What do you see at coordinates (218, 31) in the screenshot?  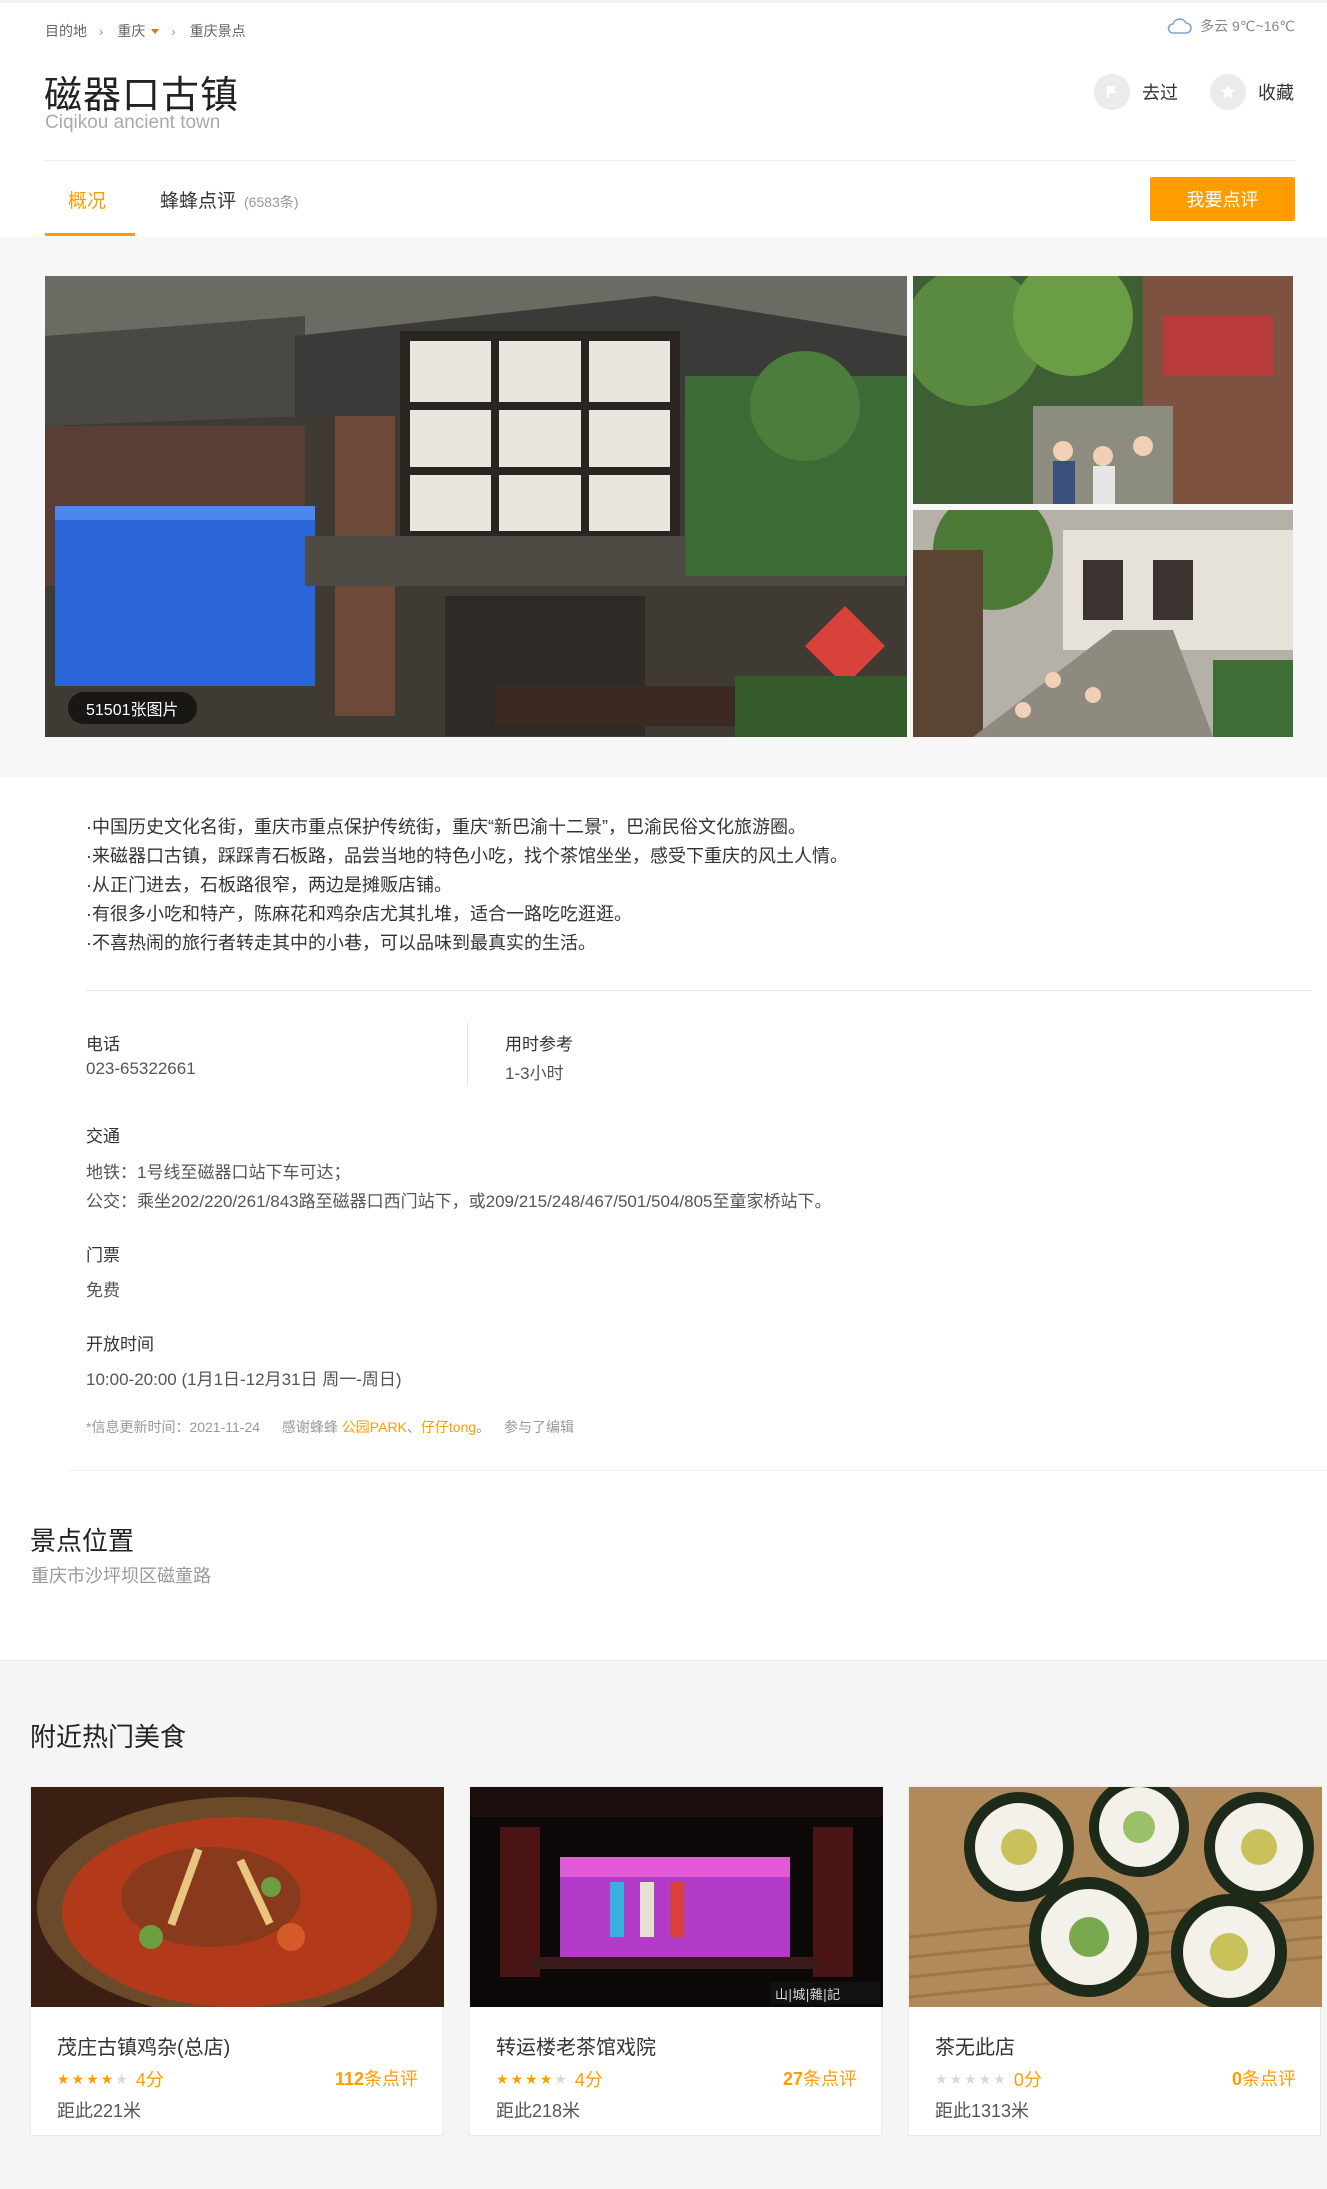 I see `breadcrumb-chongqing-sights: 重庆景点` at bounding box center [218, 31].